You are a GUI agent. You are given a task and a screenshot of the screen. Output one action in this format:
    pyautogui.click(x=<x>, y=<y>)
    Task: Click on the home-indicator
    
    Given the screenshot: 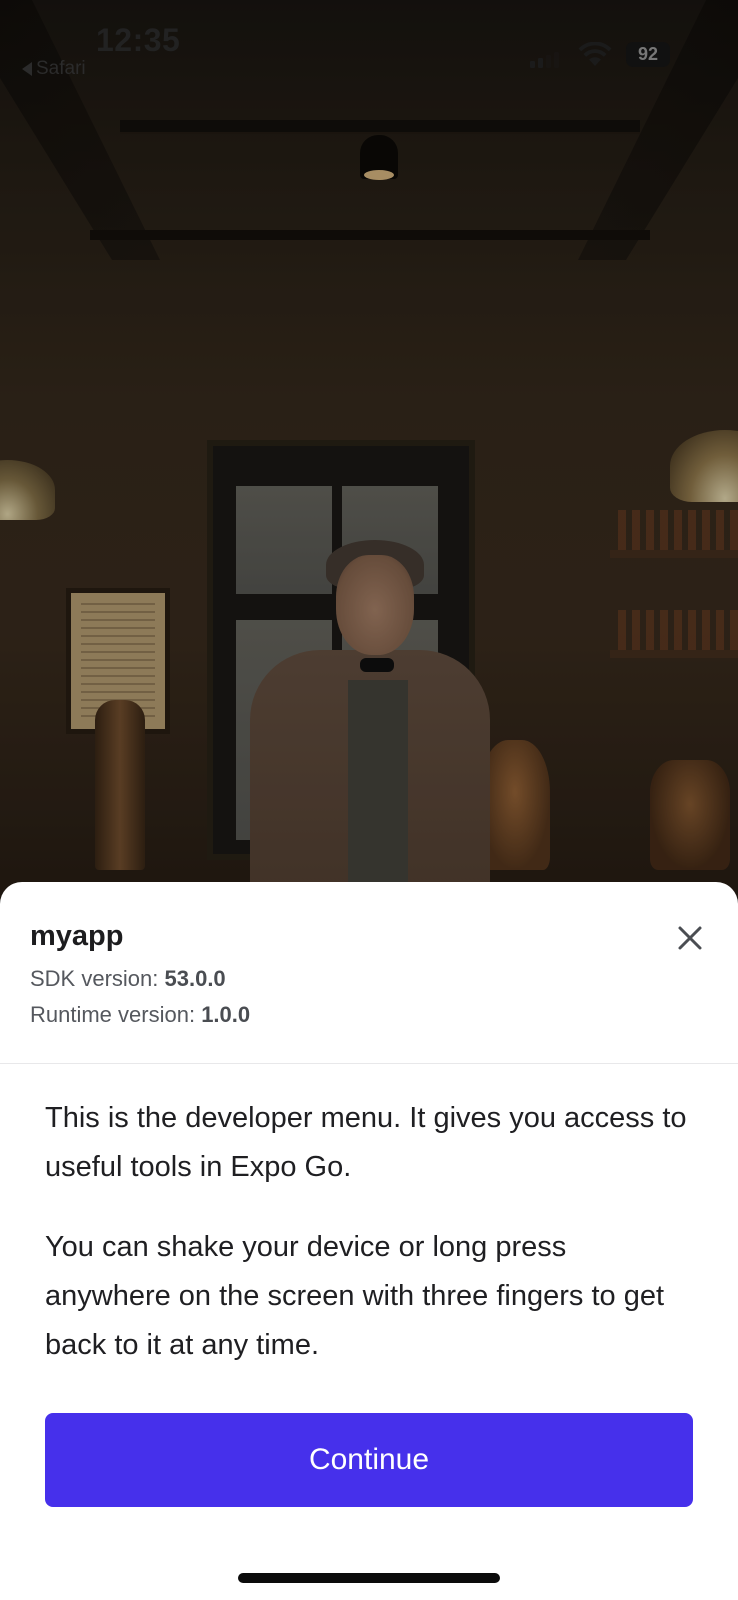 What is the action you would take?
    pyautogui.click(x=369, y=1578)
    